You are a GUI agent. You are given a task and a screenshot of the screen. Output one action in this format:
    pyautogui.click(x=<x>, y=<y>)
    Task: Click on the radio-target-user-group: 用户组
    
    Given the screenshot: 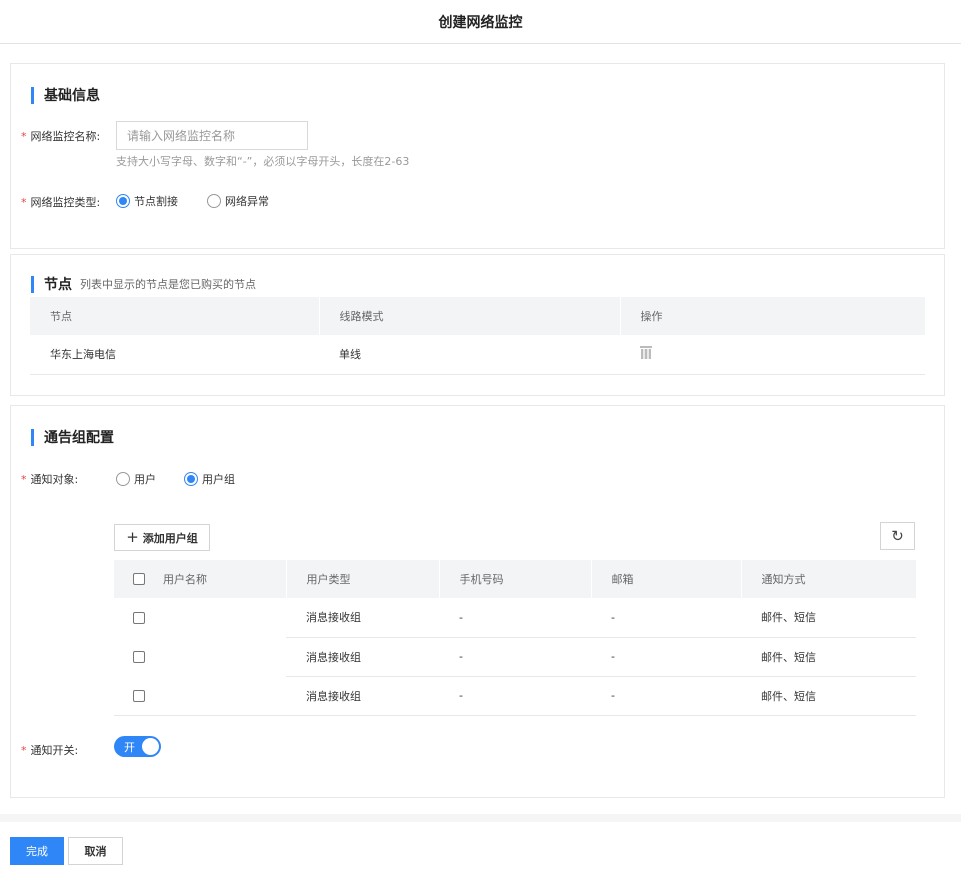 What is the action you would take?
    pyautogui.click(x=209, y=479)
    